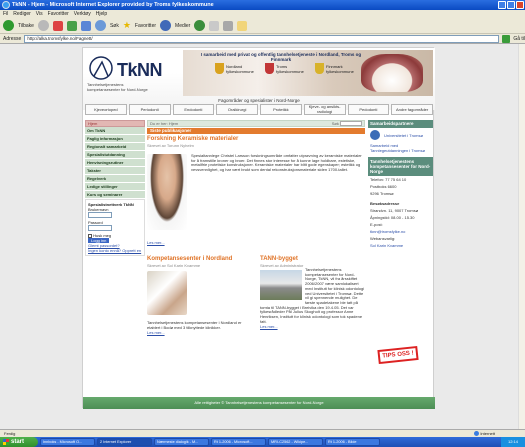  What do you see at coordinates (100, 25) in the screenshot?
I see `search-icon` at bounding box center [100, 25].